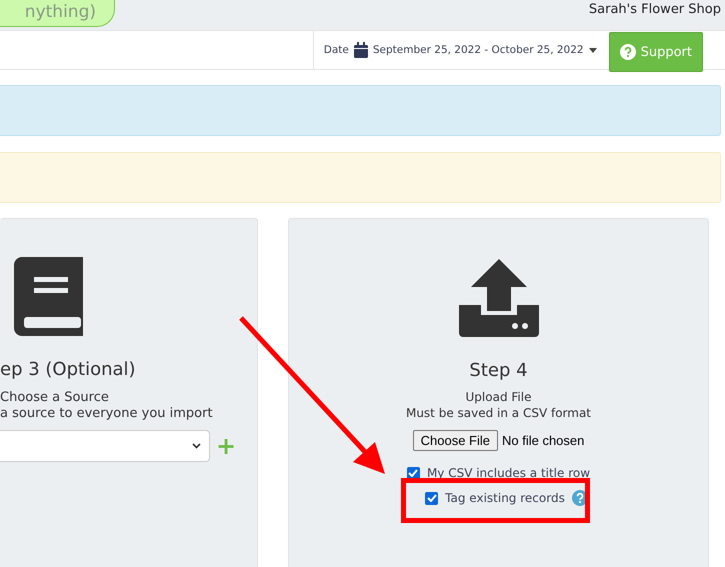 The height and width of the screenshot is (567, 725). I want to click on book-icon, so click(48, 296).